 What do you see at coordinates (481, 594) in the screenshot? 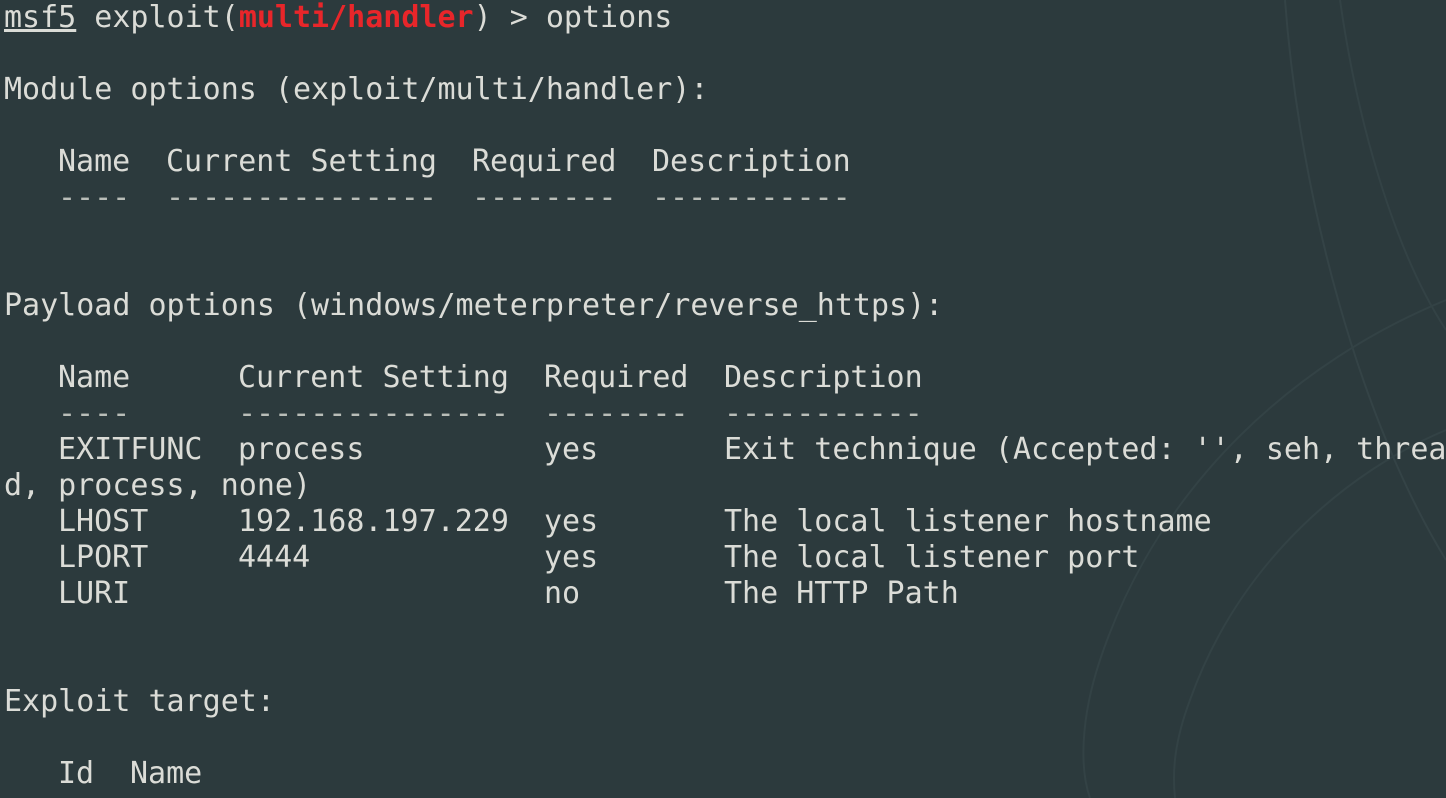
I see `table-row-luri: LURI no The HTTP Path` at bounding box center [481, 594].